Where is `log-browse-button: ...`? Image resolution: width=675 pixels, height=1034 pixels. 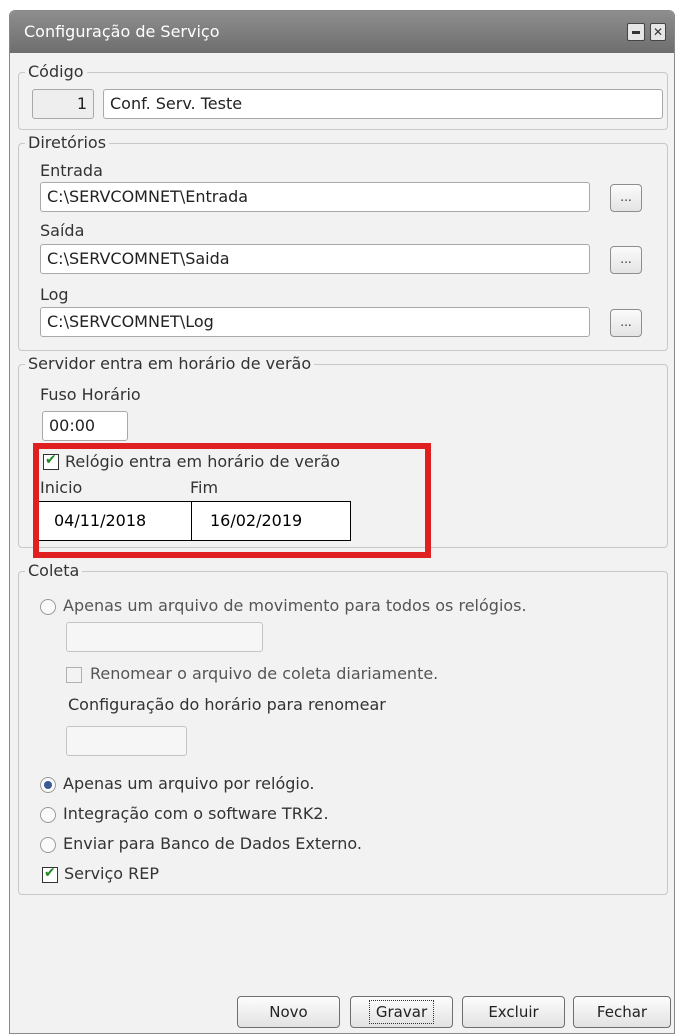 log-browse-button: ... is located at coordinates (626, 323).